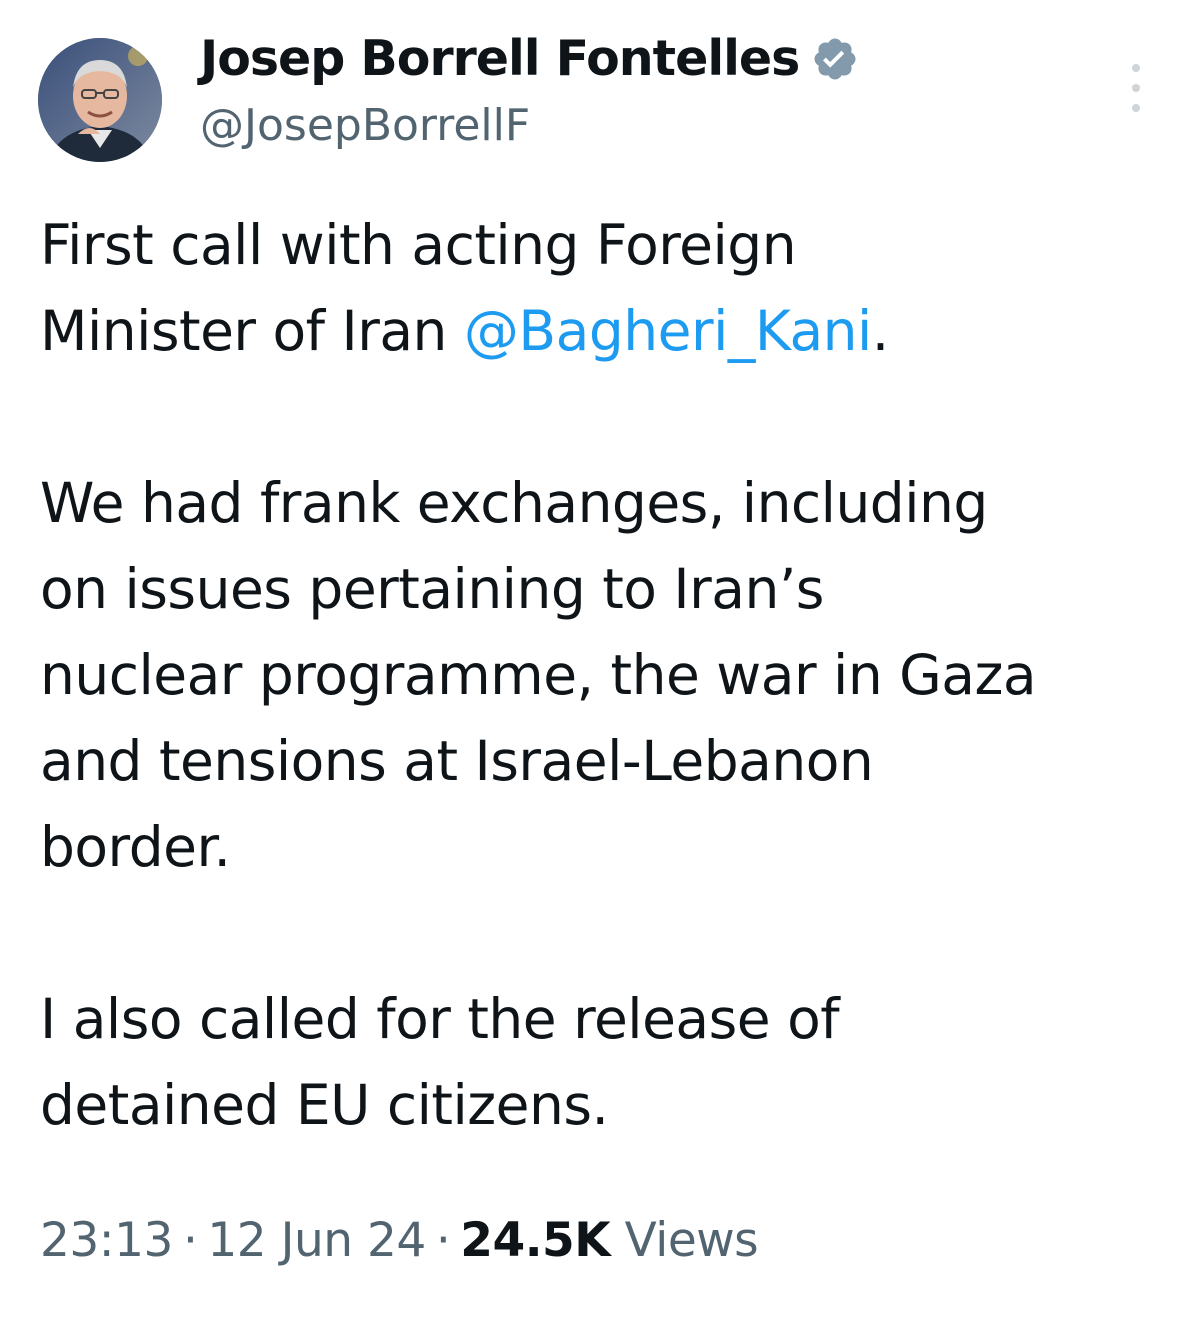 This screenshot has width=1200, height=1320. Describe the element at coordinates (668, 331) in the screenshot. I see `mention-link: @Bagheri_Kani` at that location.